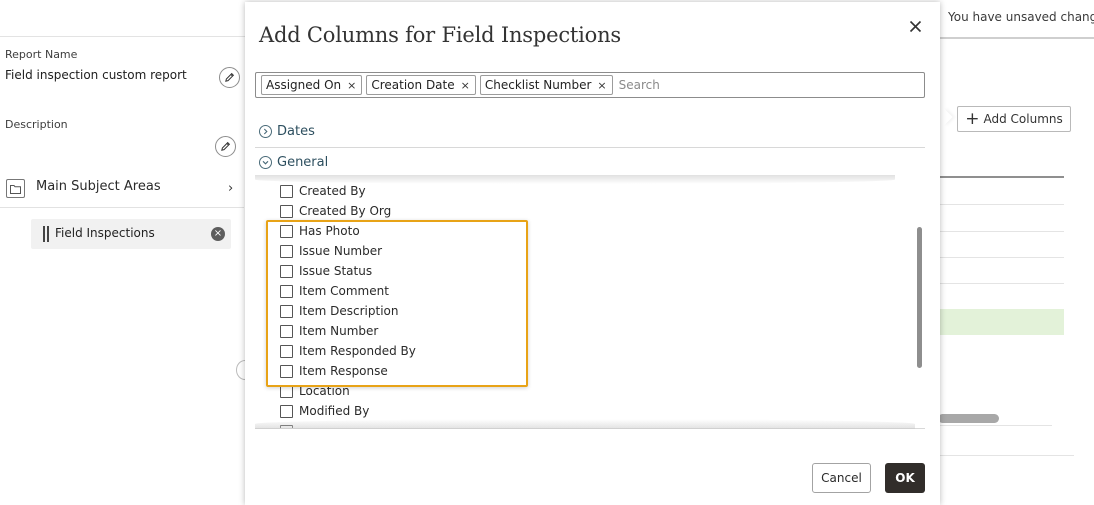  I want to click on list-item: Item Description, so click(339, 311).